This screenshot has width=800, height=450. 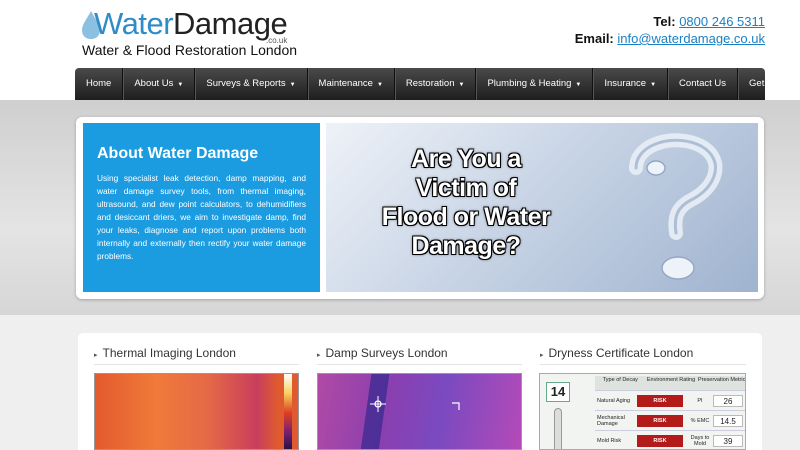 I want to click on nav-item-insurance: Insurance ▼, so click(x=631, y=84).